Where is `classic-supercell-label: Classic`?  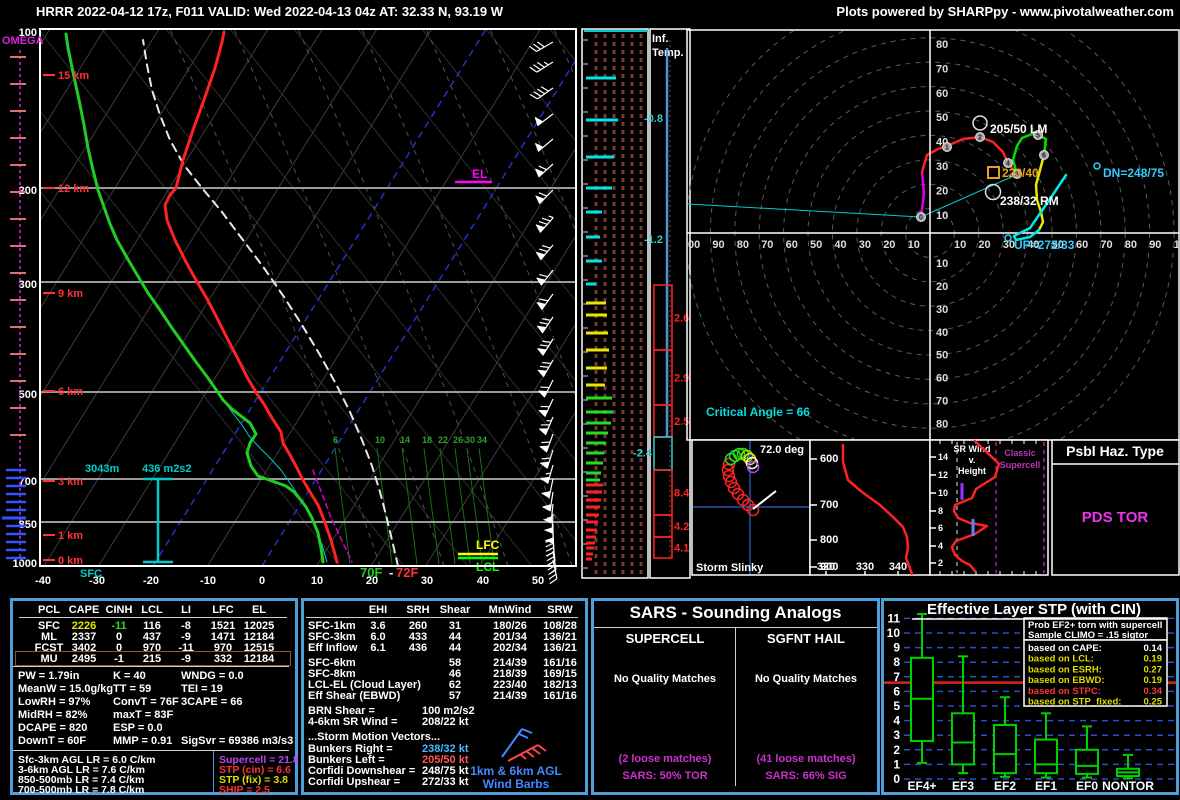 classic-supercell-label: Classic is located at coordinates (1020, 453).